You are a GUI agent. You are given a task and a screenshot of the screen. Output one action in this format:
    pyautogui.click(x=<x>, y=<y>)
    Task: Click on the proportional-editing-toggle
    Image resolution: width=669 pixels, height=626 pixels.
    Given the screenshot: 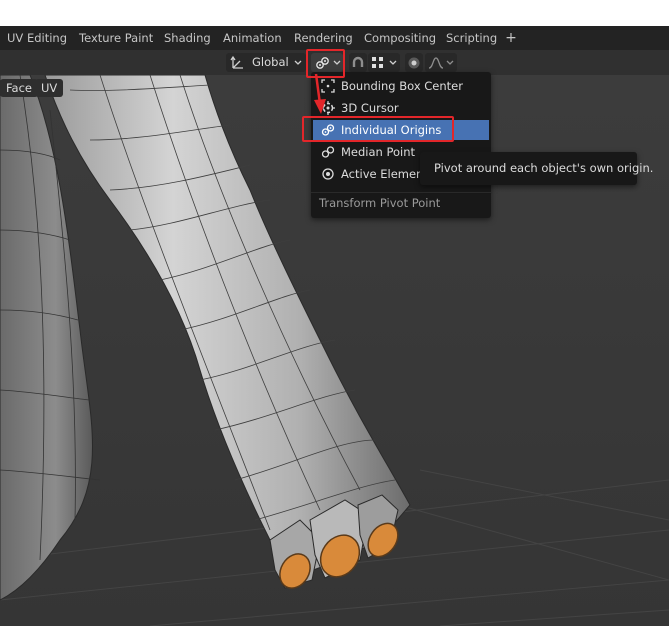 What is the action you would take?
    pyautogui.click(x=414, y=62)
    